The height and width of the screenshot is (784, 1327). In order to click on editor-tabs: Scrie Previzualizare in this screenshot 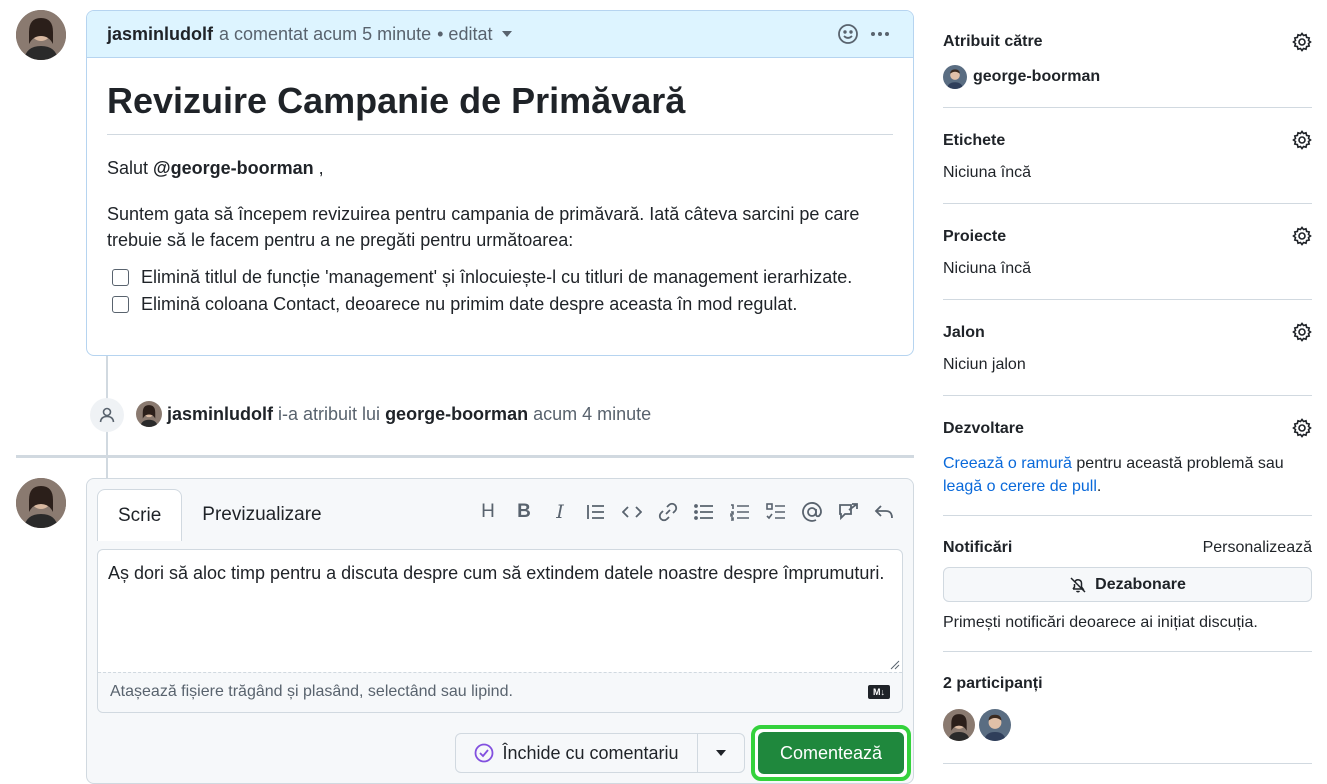, I will do `click(219, 515)`.